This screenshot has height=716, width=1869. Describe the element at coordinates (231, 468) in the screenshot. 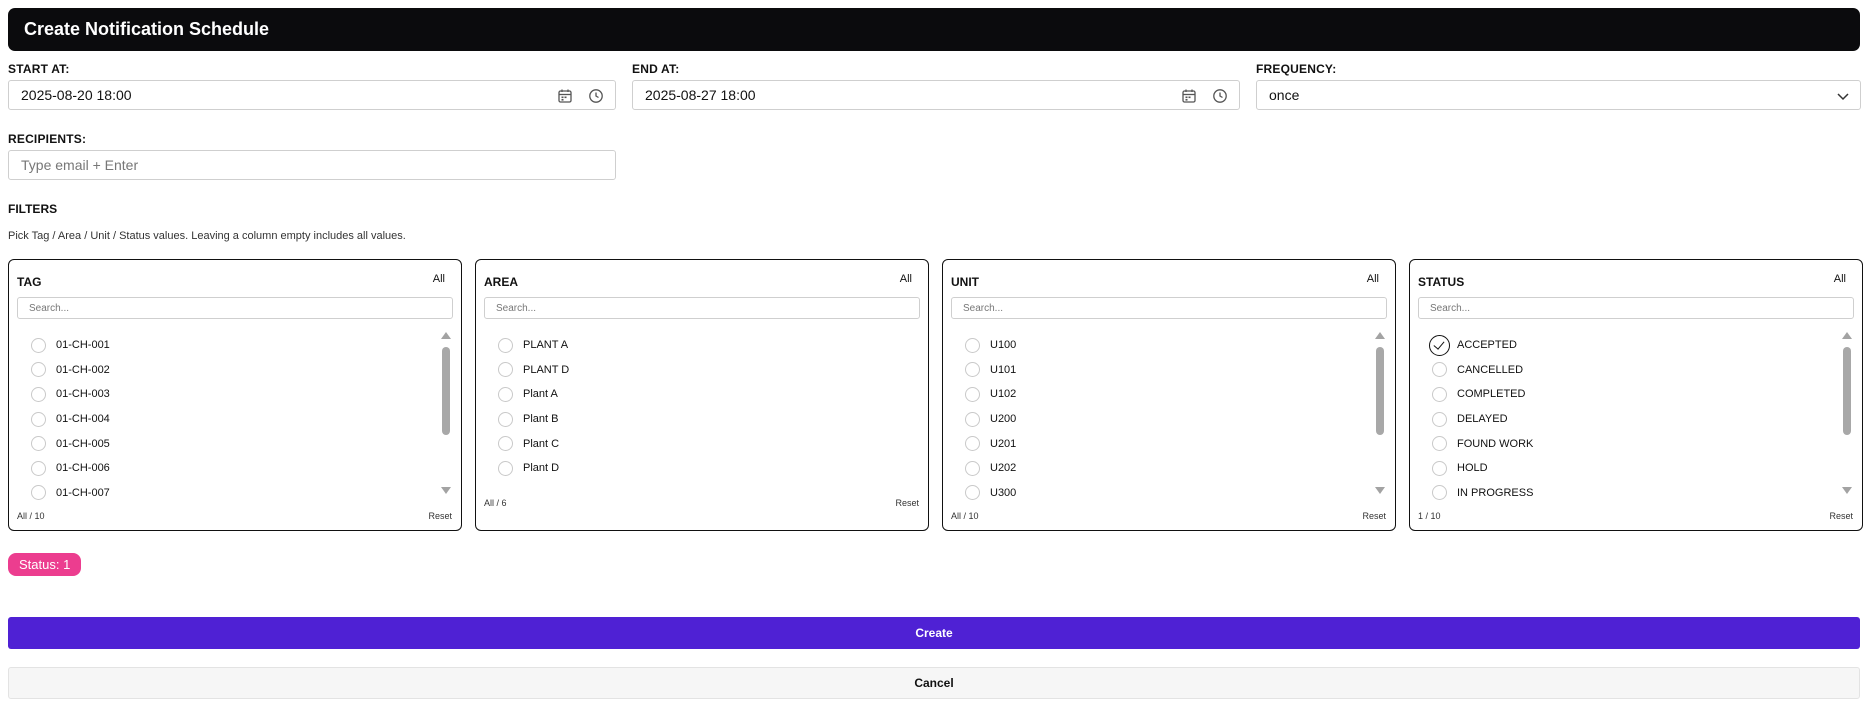

I see `tag-option: 01-CH-006` at that location.